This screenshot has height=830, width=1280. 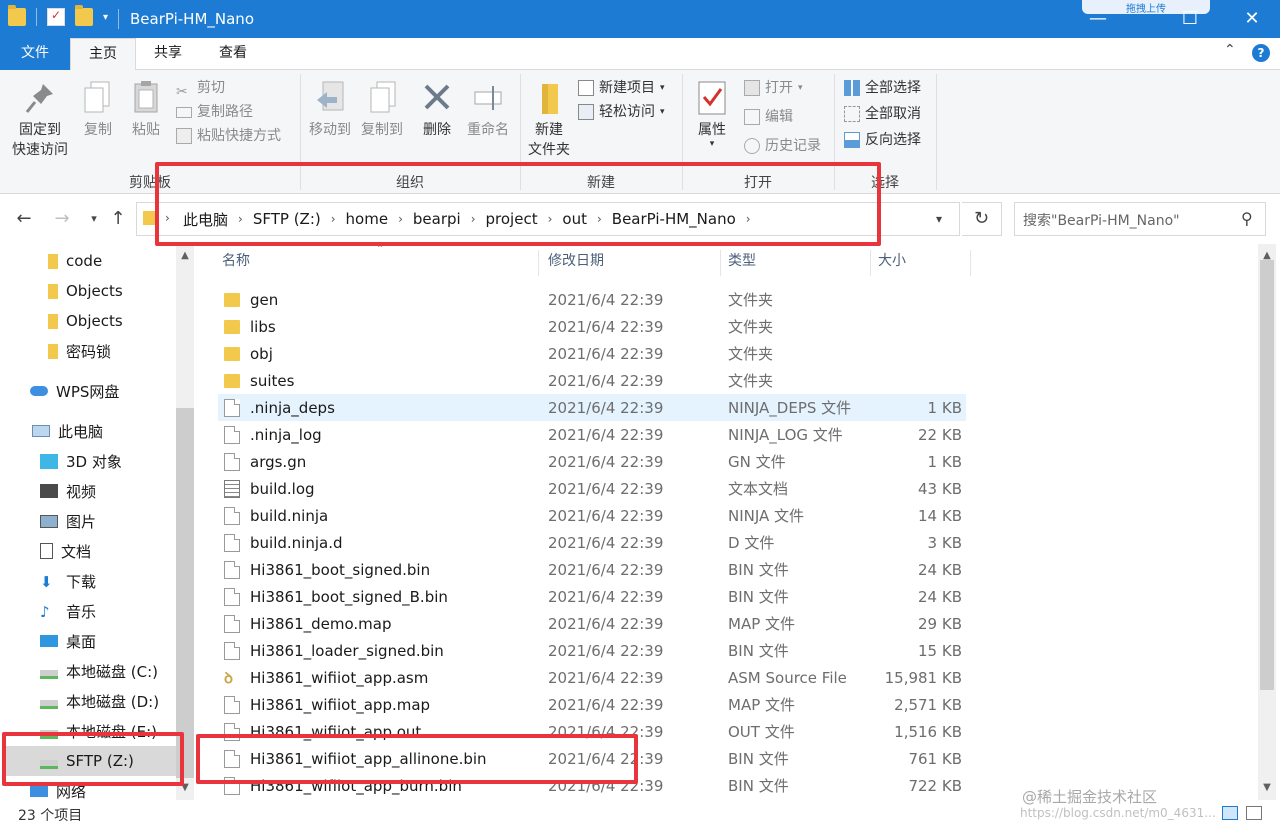 What do you see at coordinates (488, 110) in the screenshot?
I see `rename-button: 重命名` at bounding box center [488, 110].